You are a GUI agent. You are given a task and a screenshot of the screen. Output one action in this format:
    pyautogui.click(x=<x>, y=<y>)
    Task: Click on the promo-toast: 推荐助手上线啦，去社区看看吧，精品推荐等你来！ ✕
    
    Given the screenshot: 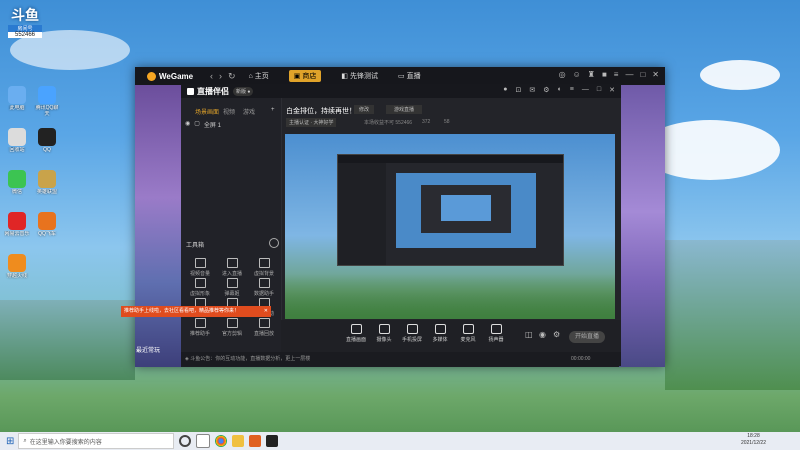 What is the action you would take?
    pyautogui.click(x=196, y=311)
    